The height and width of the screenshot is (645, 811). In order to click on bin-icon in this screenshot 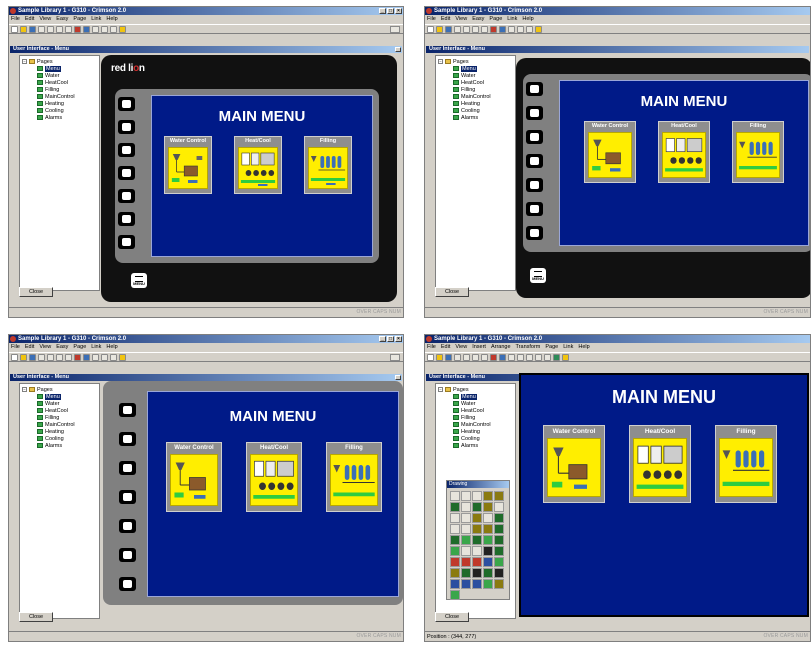, I will do `click(455, 573)`.